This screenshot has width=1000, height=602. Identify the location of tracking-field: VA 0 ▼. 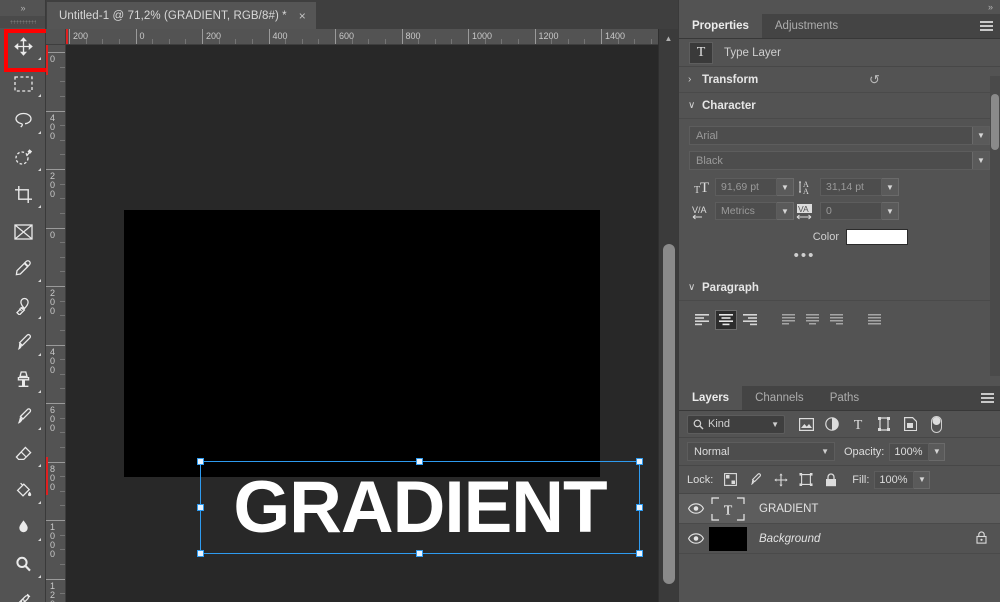
(846, 211).